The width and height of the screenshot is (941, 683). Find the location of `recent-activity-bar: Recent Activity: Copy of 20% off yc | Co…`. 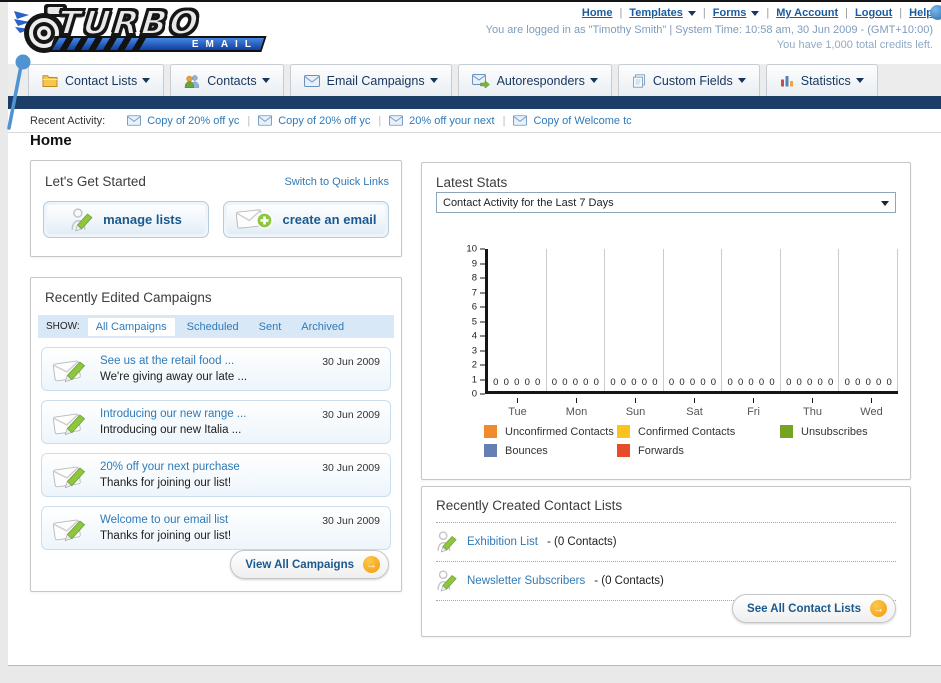

recent-activity-bar: Recent Activity: Copy of 20% off yc | Co… is located at coordinates (474, 121).